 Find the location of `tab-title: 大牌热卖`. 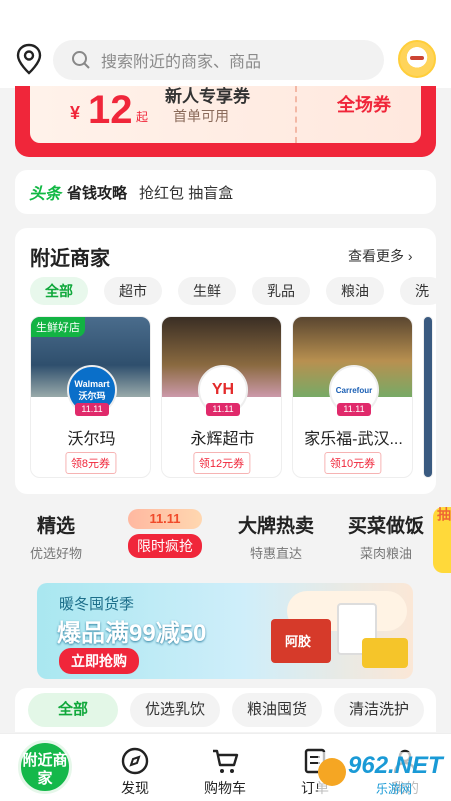

tab-title: 大牌热卖 is located at coordinates (275, 526).